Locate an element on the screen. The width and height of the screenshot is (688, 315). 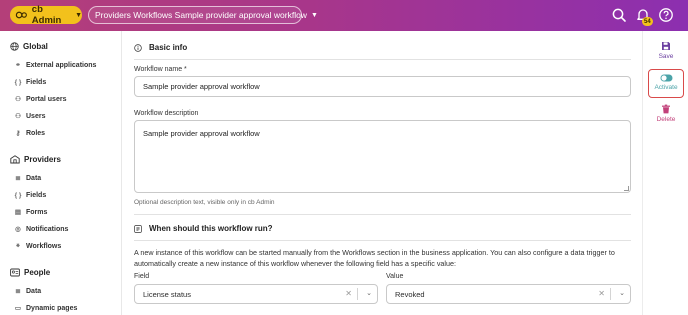
trash-icon is located at coordinates (666, 109).